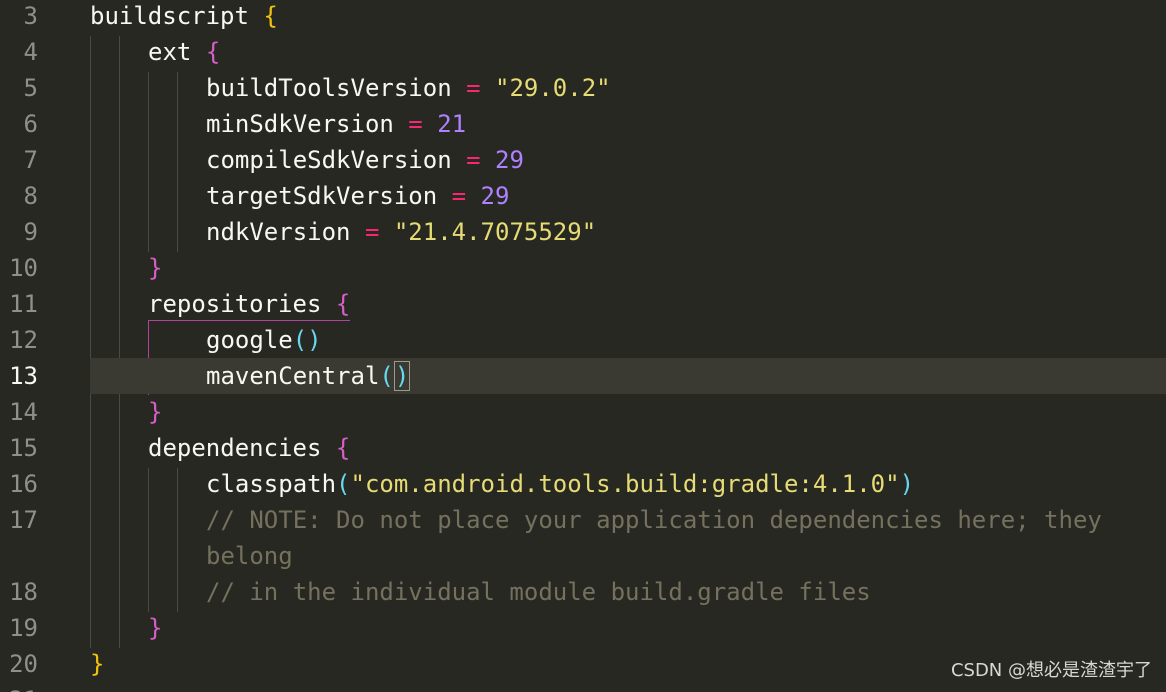 The image size is (1166, 692). I want to click on line-number: 16, so click(23, 484).